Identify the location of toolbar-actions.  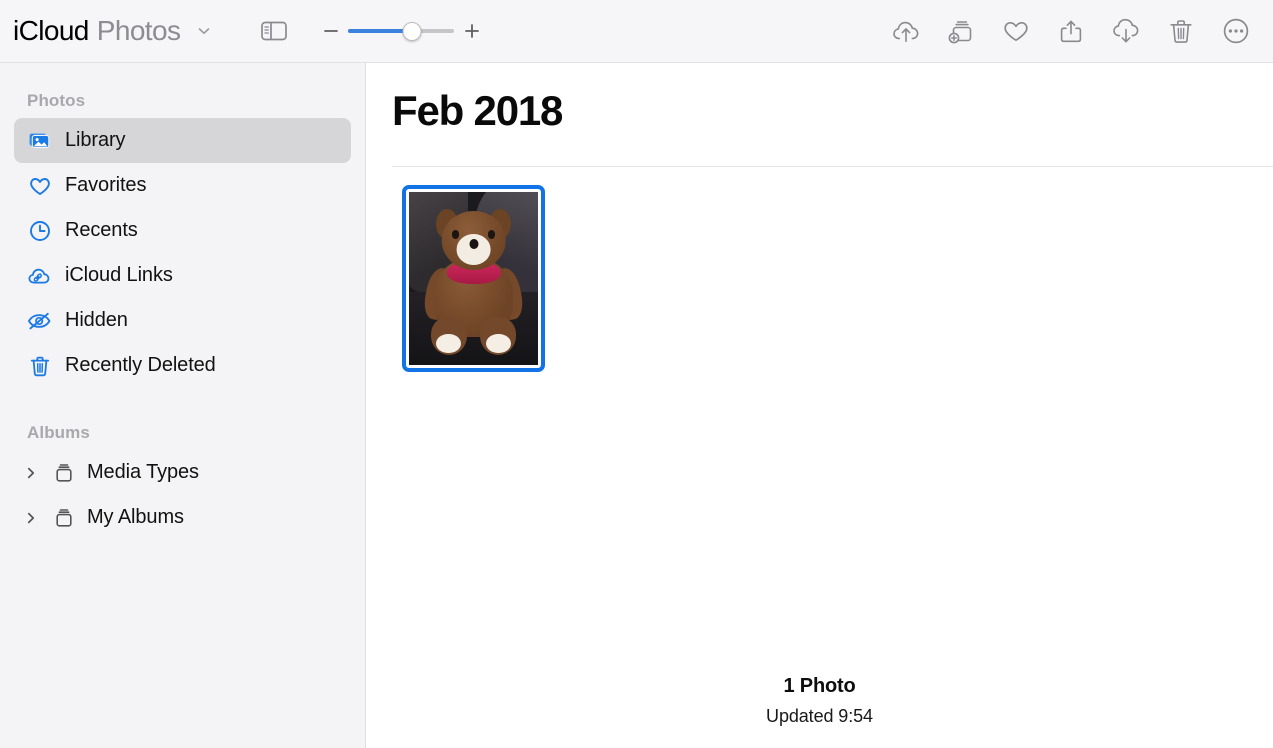
(1073, 31).